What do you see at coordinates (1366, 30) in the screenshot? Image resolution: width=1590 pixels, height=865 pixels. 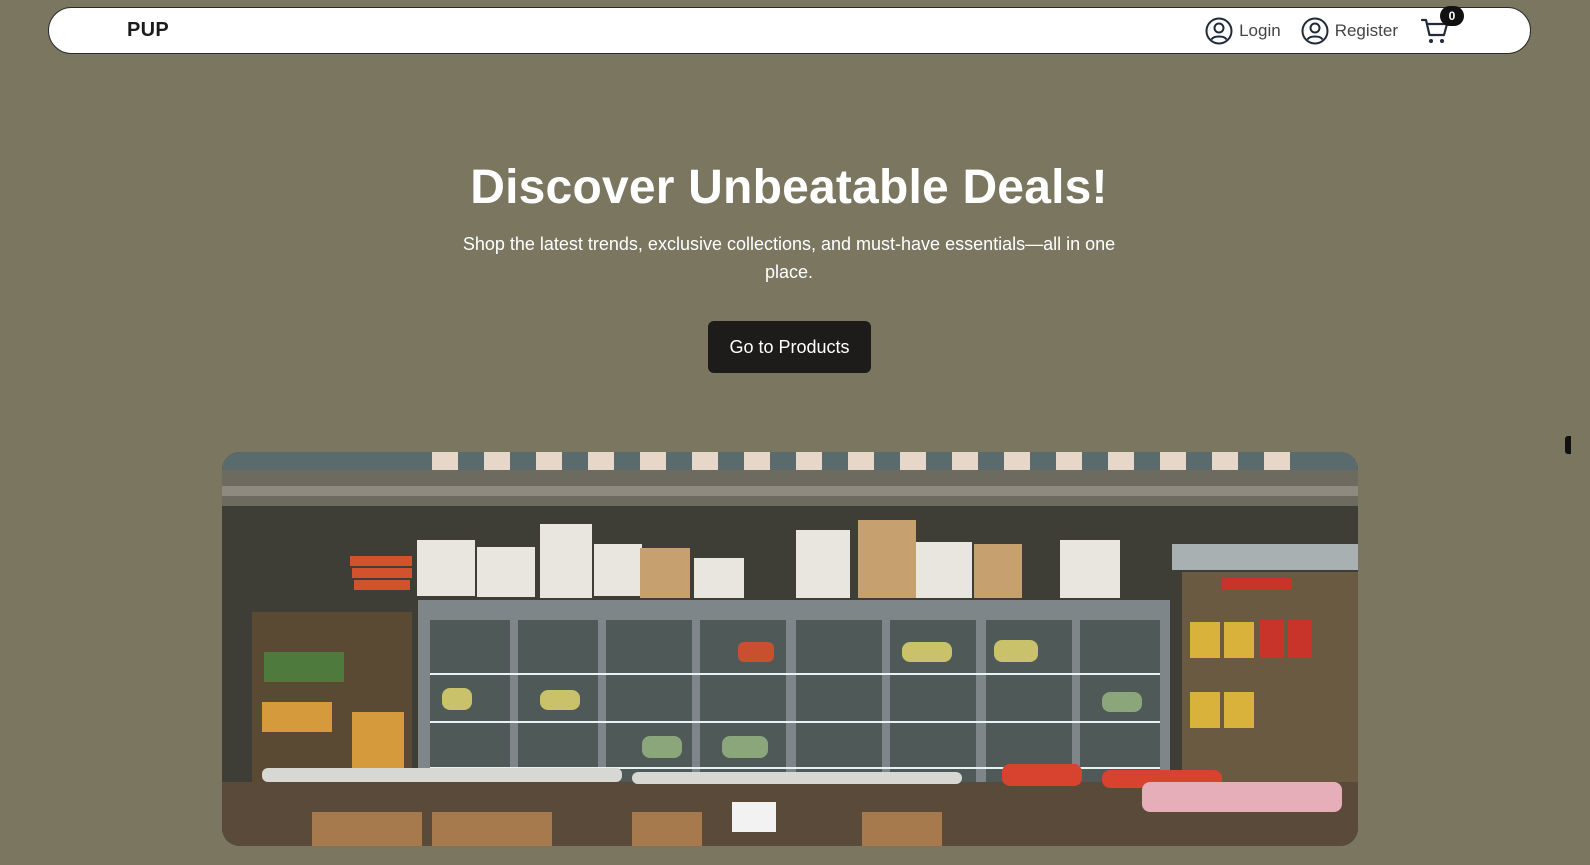 I see `register-label: Register` at bounding box center [1366, 30].